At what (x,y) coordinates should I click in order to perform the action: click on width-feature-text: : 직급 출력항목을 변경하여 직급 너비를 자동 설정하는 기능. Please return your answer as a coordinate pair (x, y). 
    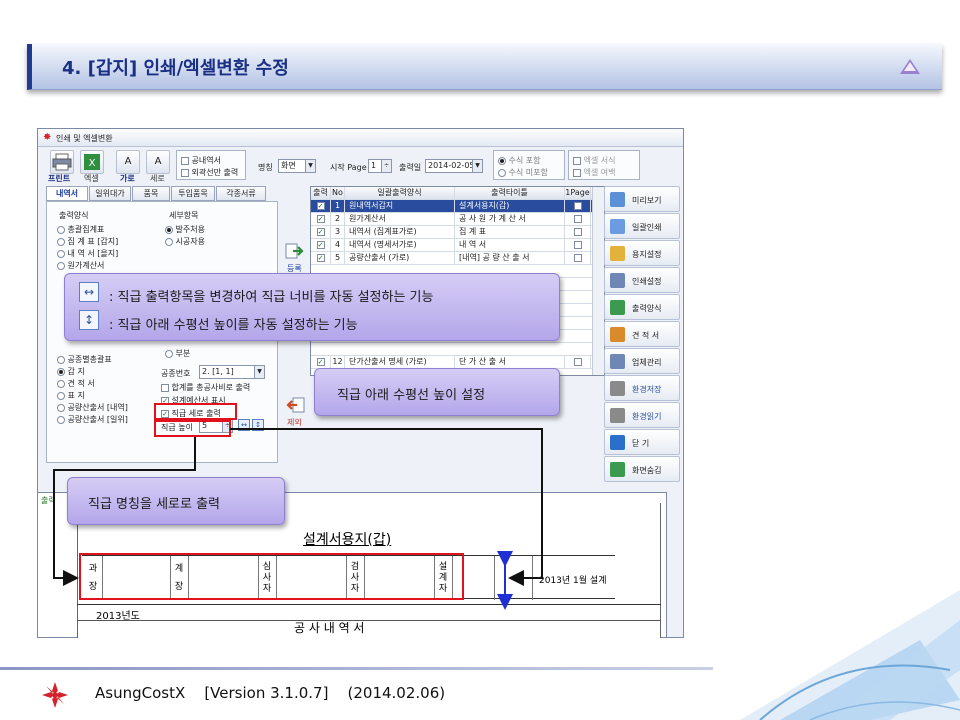
    Looking at the image, I should click on (271, 297).